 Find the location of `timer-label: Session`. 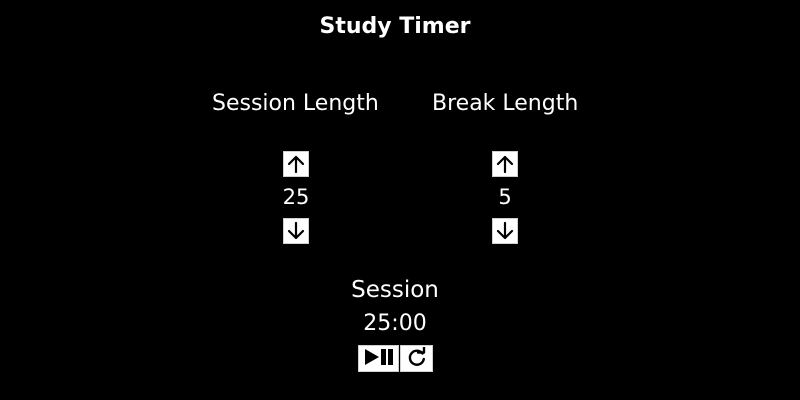

timer-label: Session is located at coordinates (395, 290).